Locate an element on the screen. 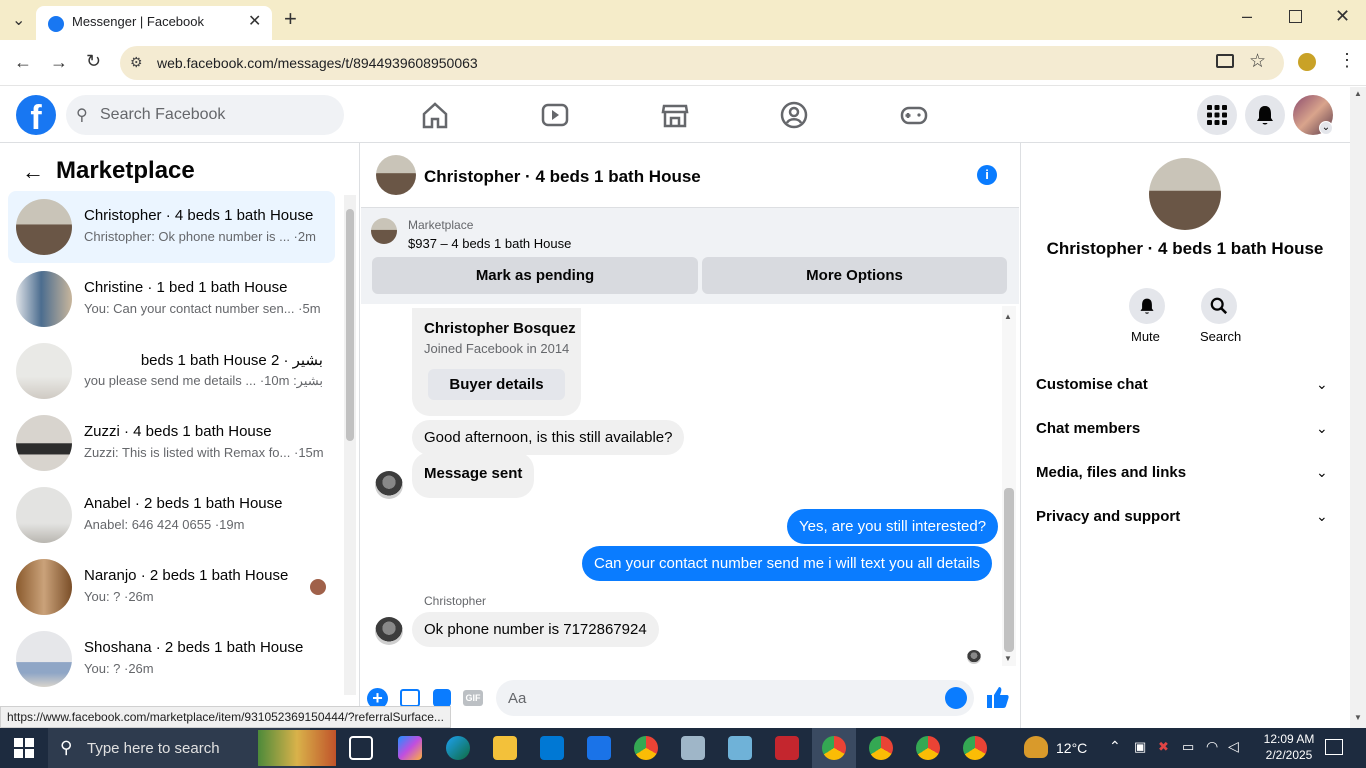 Image resolution: width=1366 pixels, height=768 pixels. chat-members-section: Chat members is located at coordinates (1088, 428).